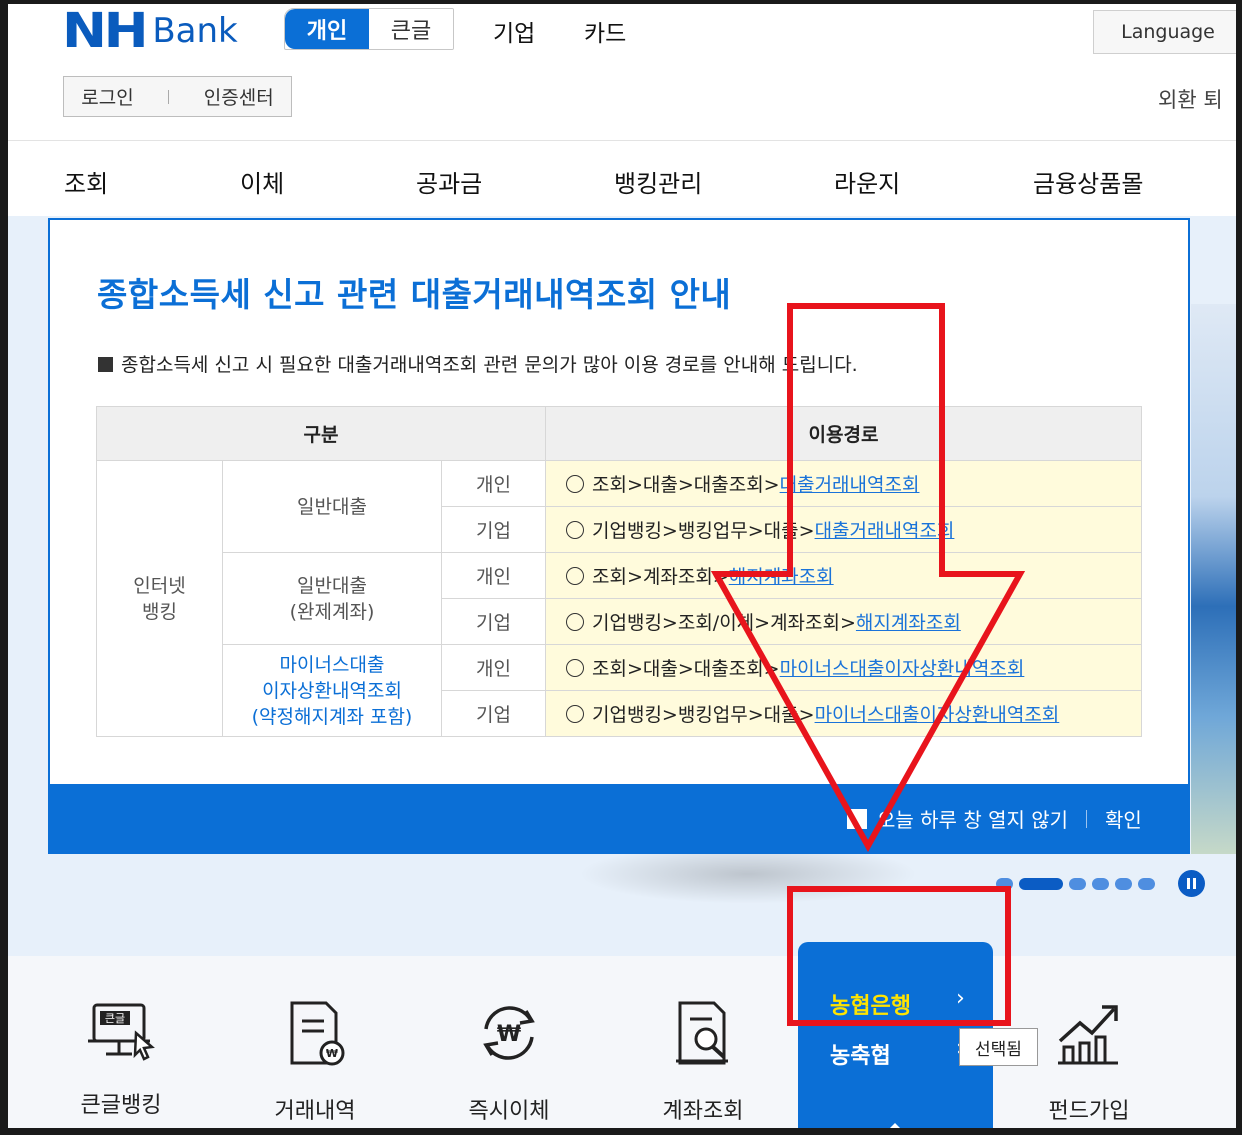 Image resolution: width=1242 pixels, height=1135 pixels. What do you see at coordinates (868, 578) in the screenshot?
I see `down-arrow-icon` at bounding box center [868, 578].